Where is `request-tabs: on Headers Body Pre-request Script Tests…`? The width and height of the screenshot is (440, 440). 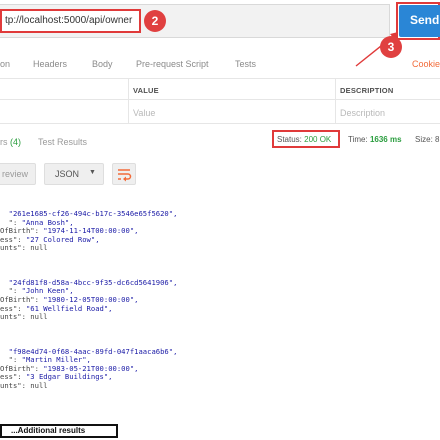
request-tabs: on Headers Body Pre-request Script Tests… is located at coordinates (220, 64).